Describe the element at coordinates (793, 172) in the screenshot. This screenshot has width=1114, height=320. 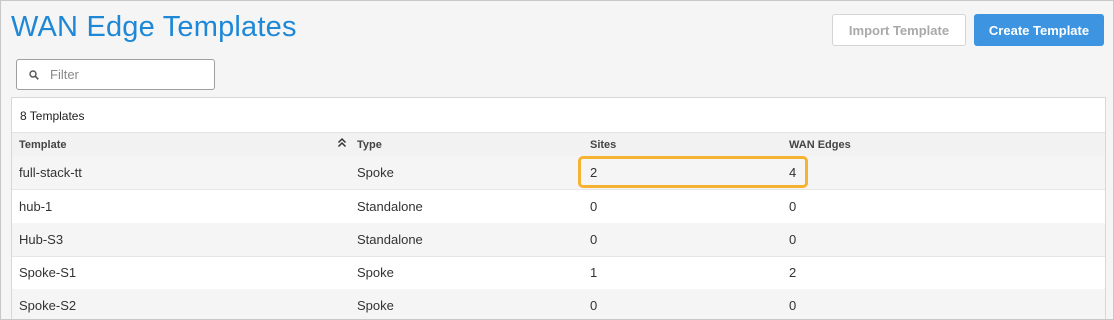
I see `wan-edges-count: 4` at that location.